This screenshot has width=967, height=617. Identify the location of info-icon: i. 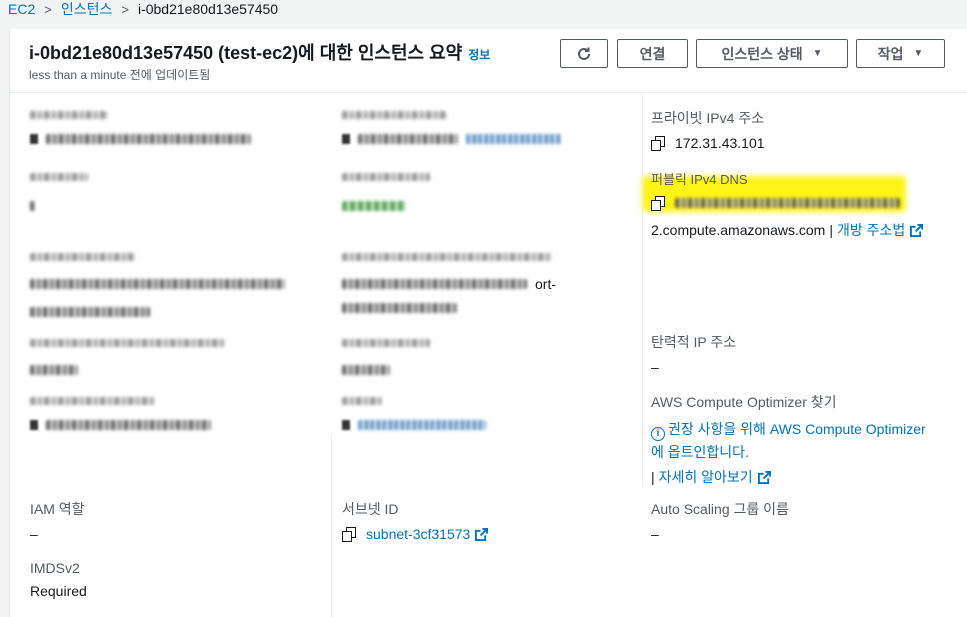
(658, 434).